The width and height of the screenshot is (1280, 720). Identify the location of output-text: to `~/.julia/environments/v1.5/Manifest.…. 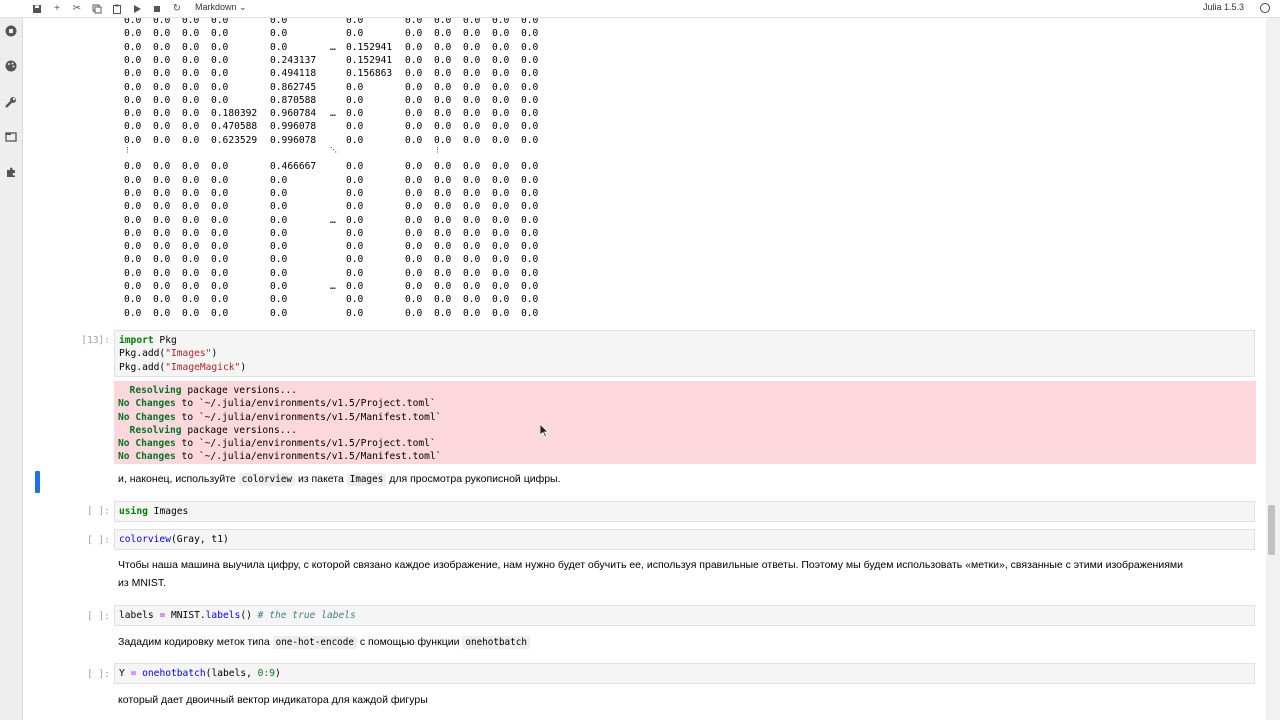
(308, 457).